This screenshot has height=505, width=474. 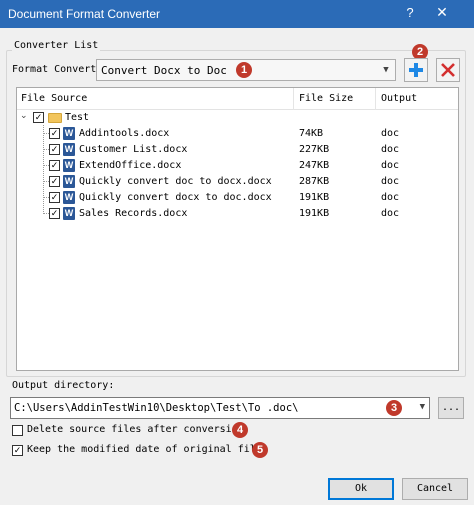 What do you see at coordinates (260, 450) in the screenshot?
I see `callout-badge-5: 5` at bounding box center [260, 450].